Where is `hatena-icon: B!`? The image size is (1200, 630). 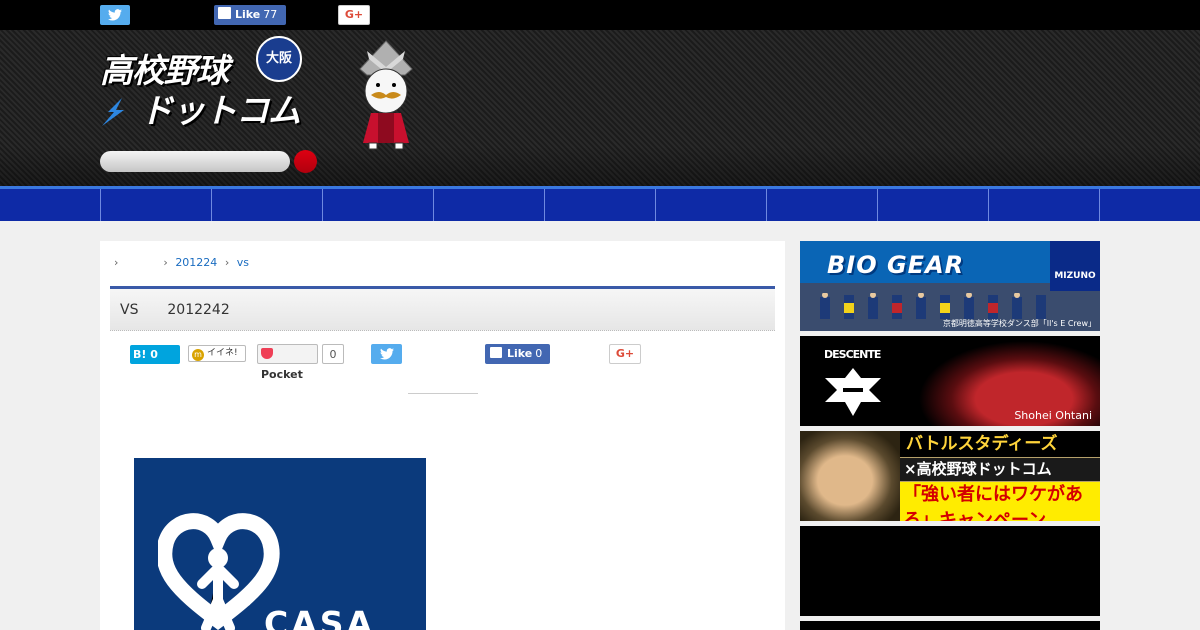
hatena-icon: B! is located at coordinates (140, 354).